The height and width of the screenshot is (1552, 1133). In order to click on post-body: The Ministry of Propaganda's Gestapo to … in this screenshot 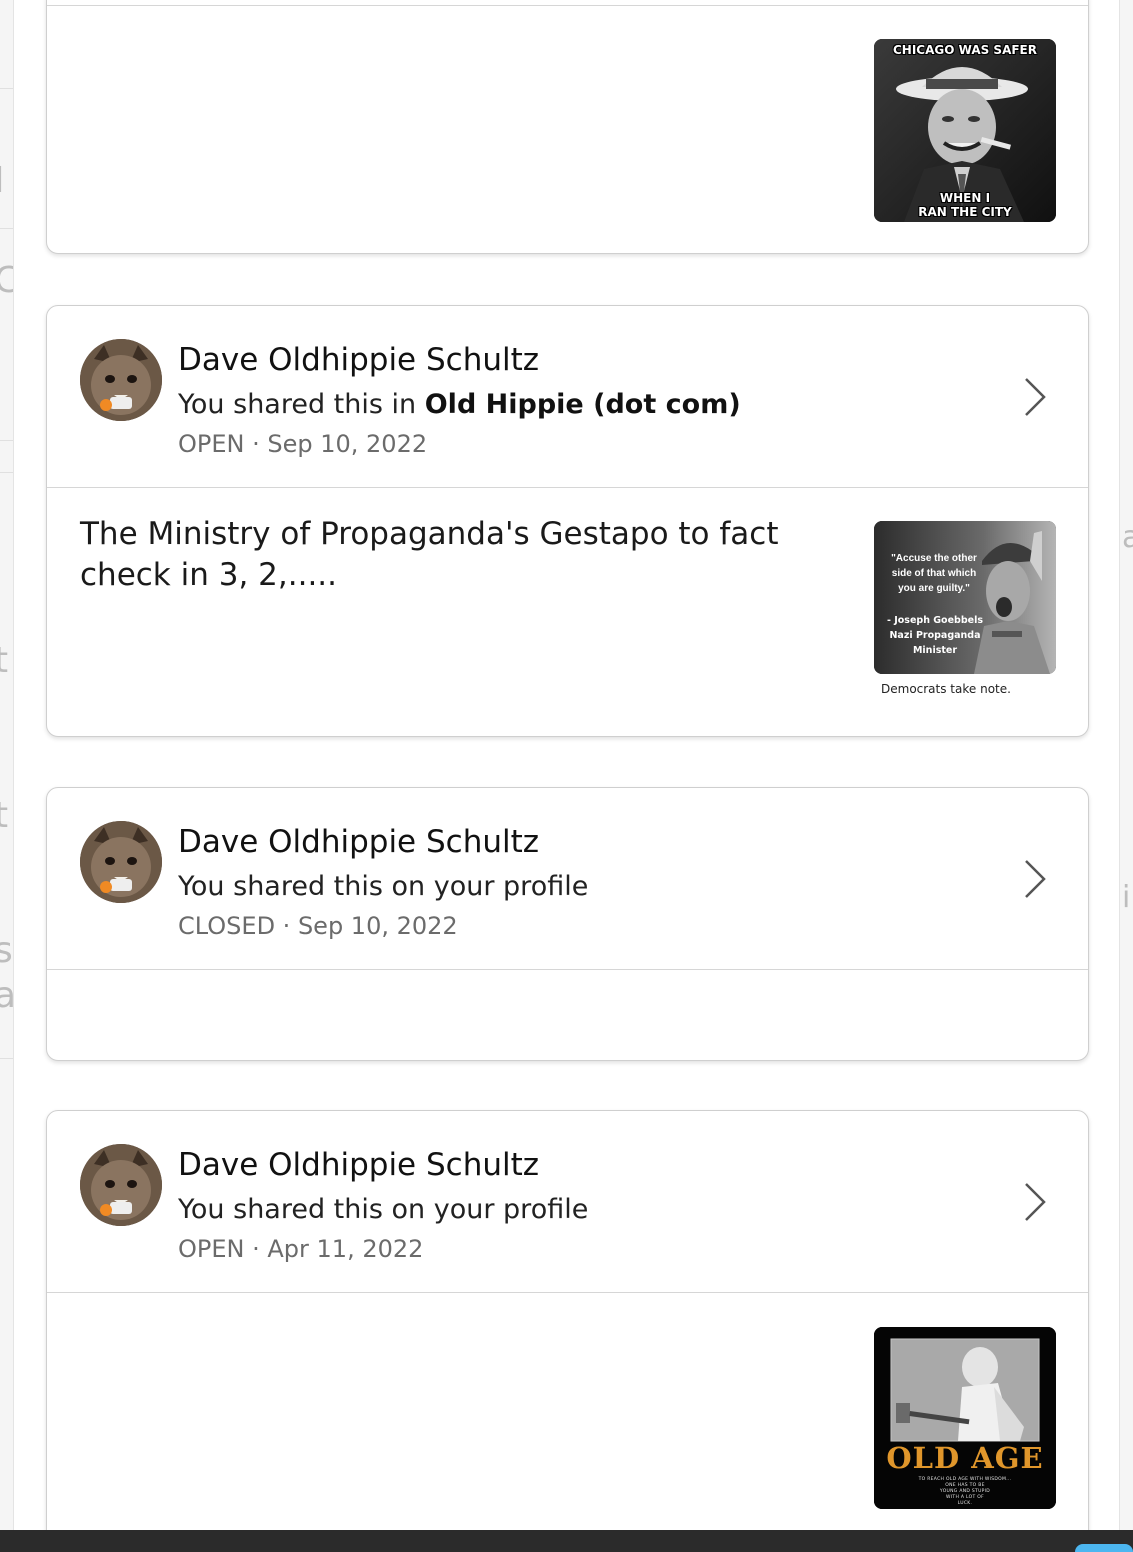, I will do `click(567, 612)`.